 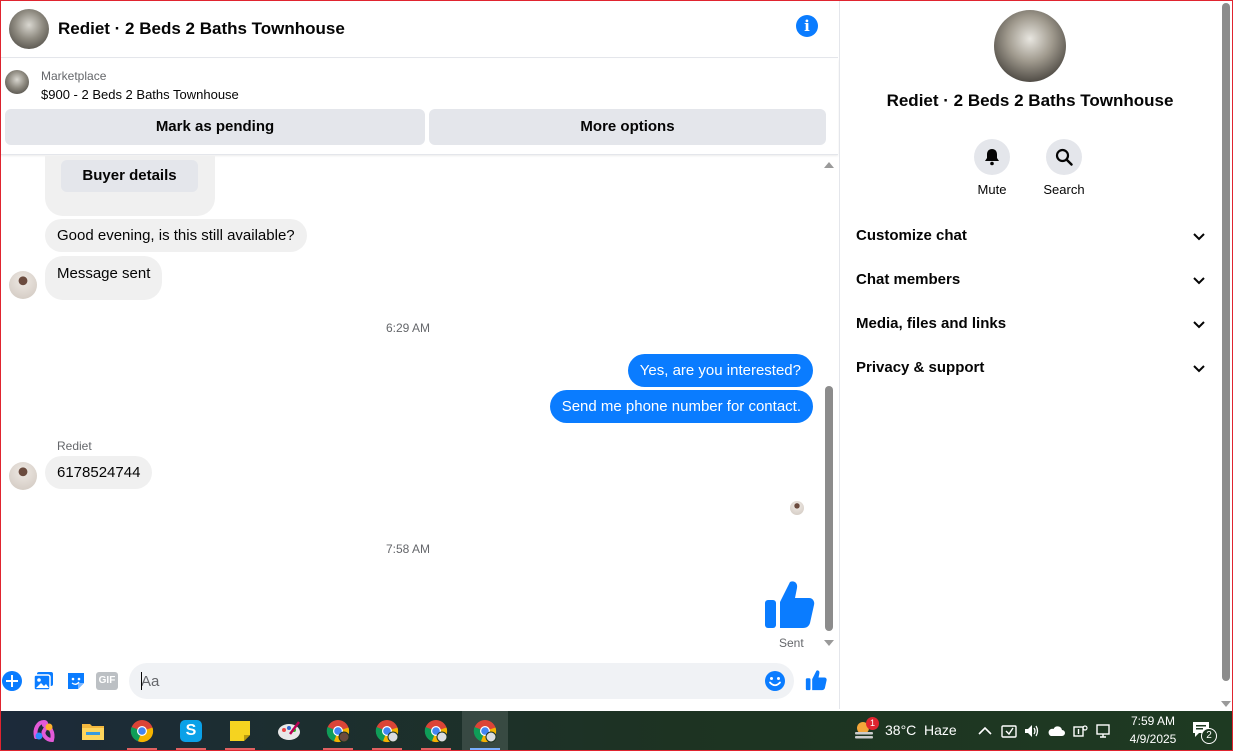 What do you see at coordinates (1209, 736) in the screenshot?
I see `notification-count-badge: 2` at bounding box center [1209, 736].